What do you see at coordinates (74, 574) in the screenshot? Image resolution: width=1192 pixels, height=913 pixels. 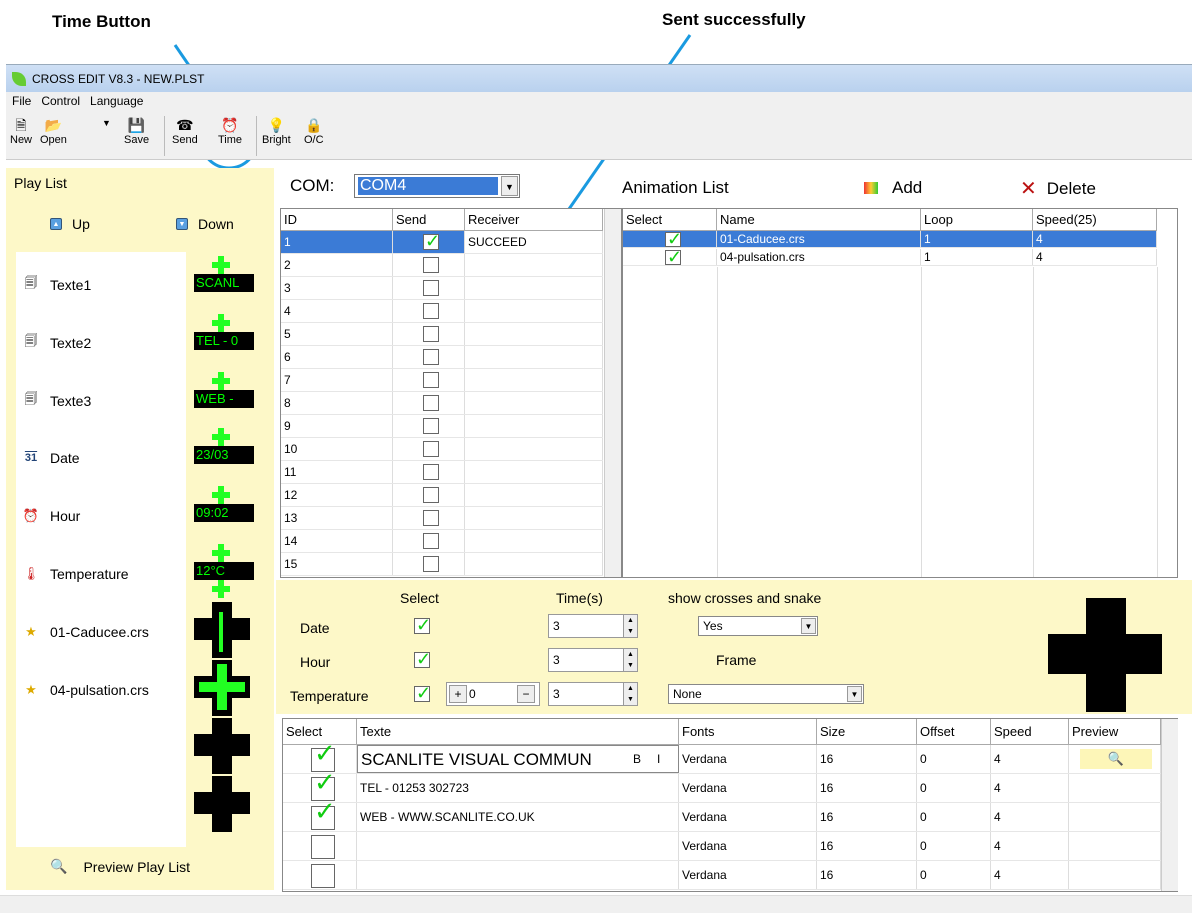 I see `playlist-item: 🌡 Temperature` at bounding box center [74, 574].